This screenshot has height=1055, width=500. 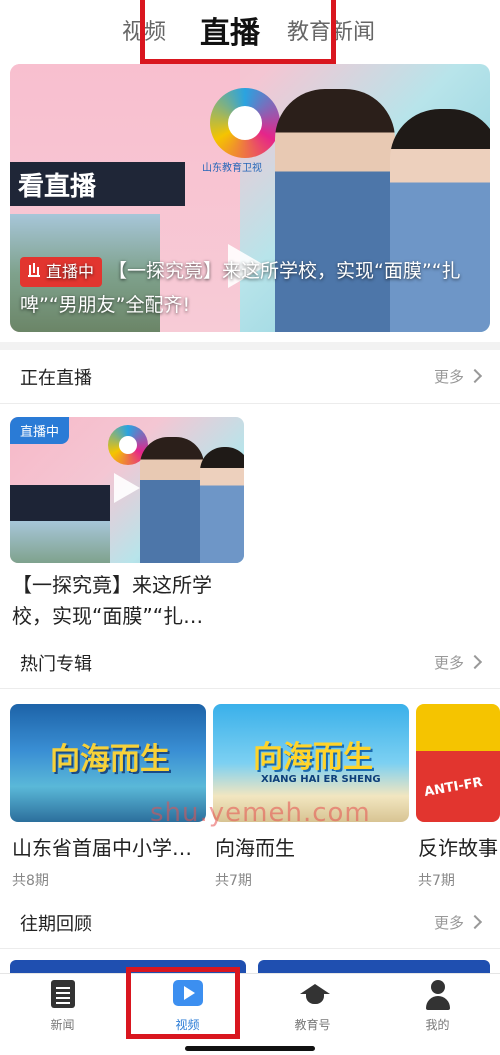 I want to click on nav-label-me: 我的, so click(x=437, y=1025).